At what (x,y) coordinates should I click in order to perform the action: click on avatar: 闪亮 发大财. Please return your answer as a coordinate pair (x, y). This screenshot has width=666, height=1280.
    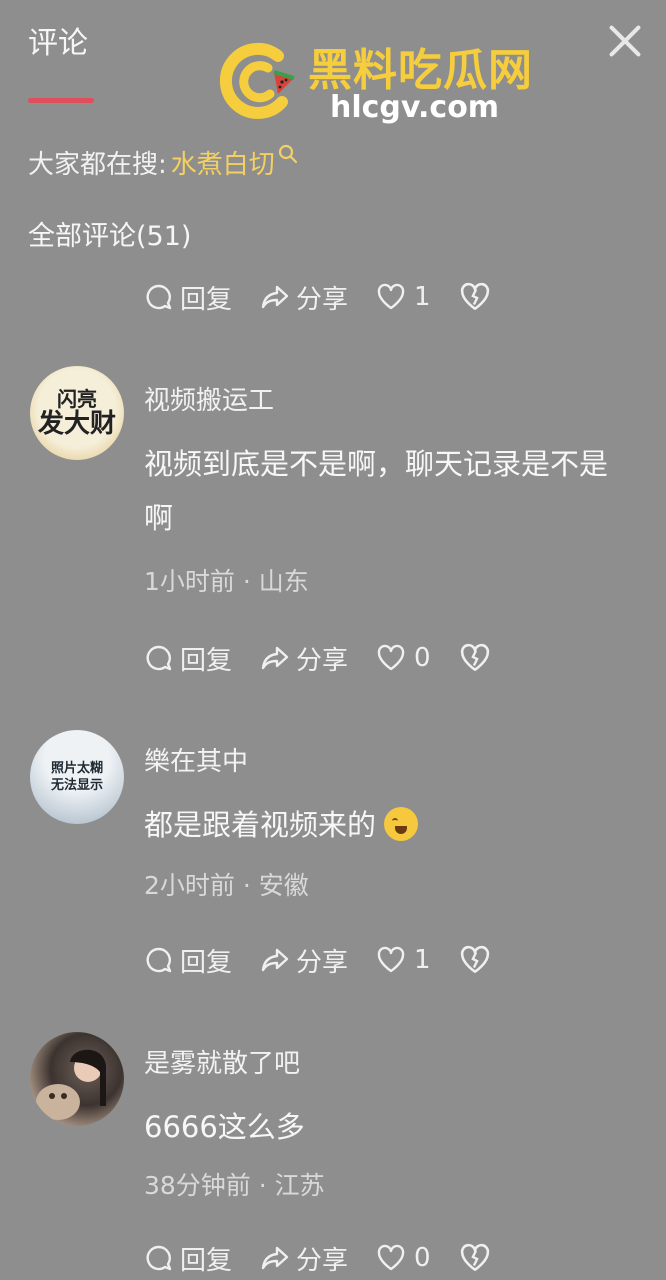
    Looking at the image, I should click on (77, 413).